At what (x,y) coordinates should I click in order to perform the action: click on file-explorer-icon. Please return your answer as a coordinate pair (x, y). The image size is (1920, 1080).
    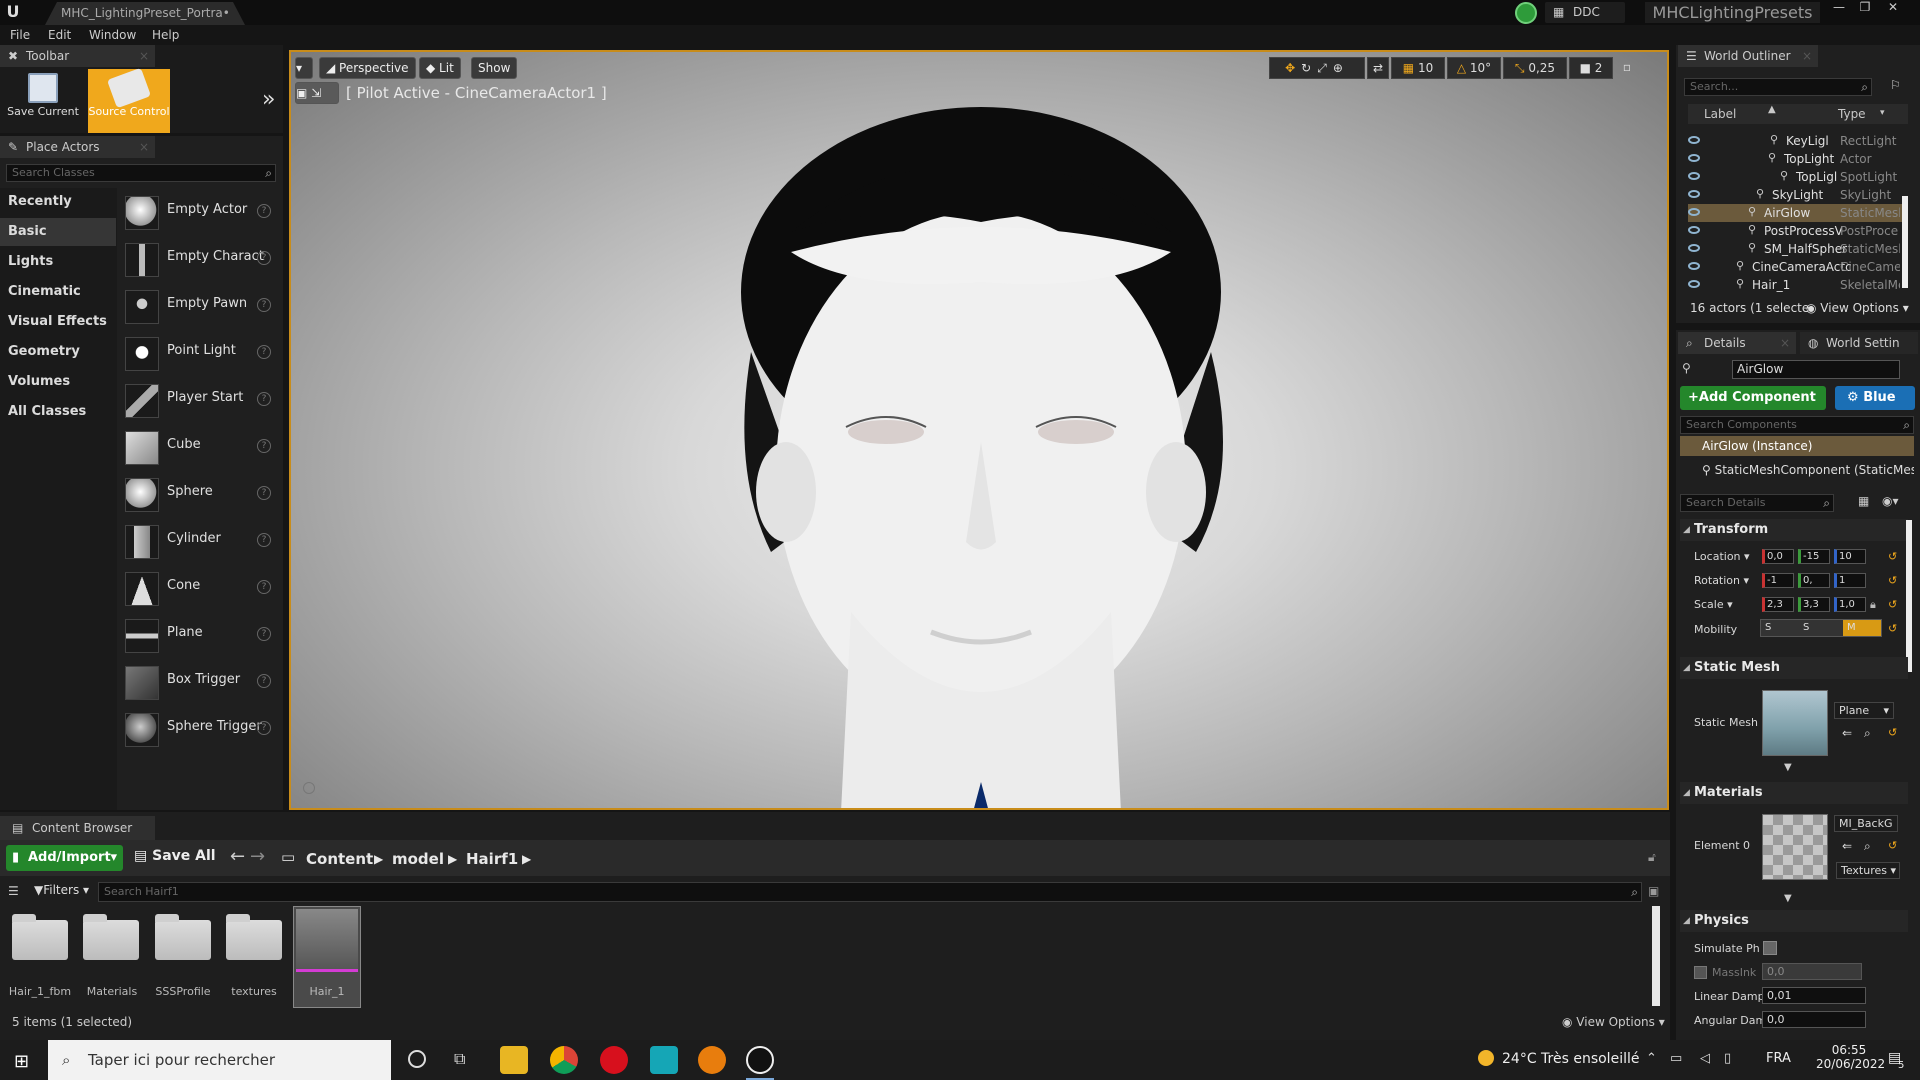
    Looking at the image, I should click on (514, 1060).